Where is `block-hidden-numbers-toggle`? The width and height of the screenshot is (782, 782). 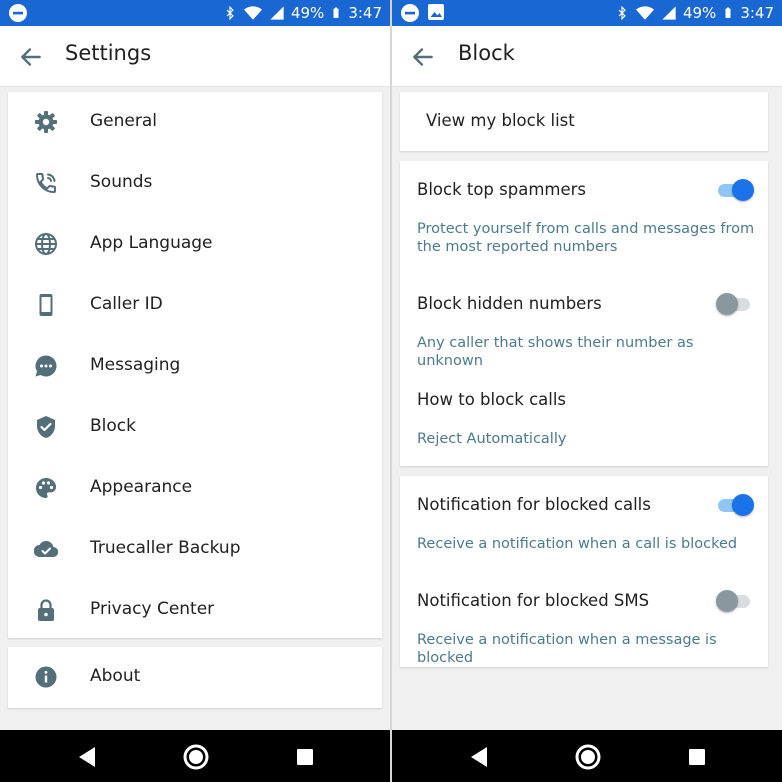
block-hidden-numbers-toggle is located at coordinates (735, 304).